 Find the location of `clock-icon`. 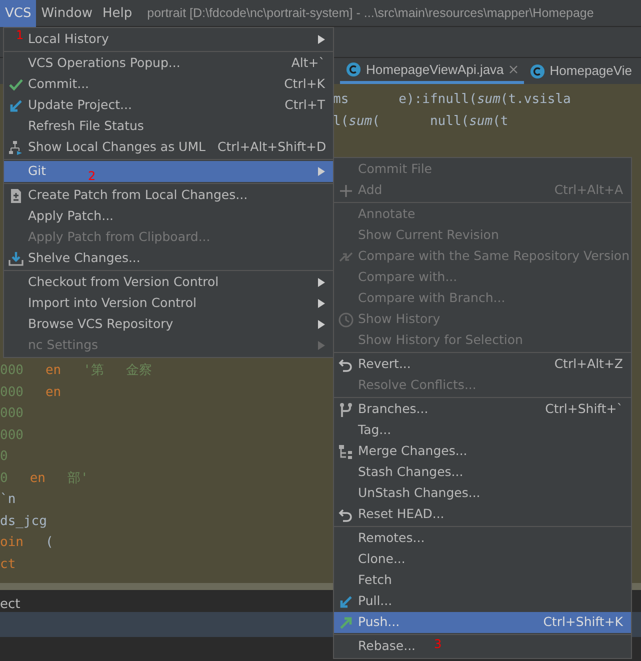

clock-icon is located at coordinates (346, 320).